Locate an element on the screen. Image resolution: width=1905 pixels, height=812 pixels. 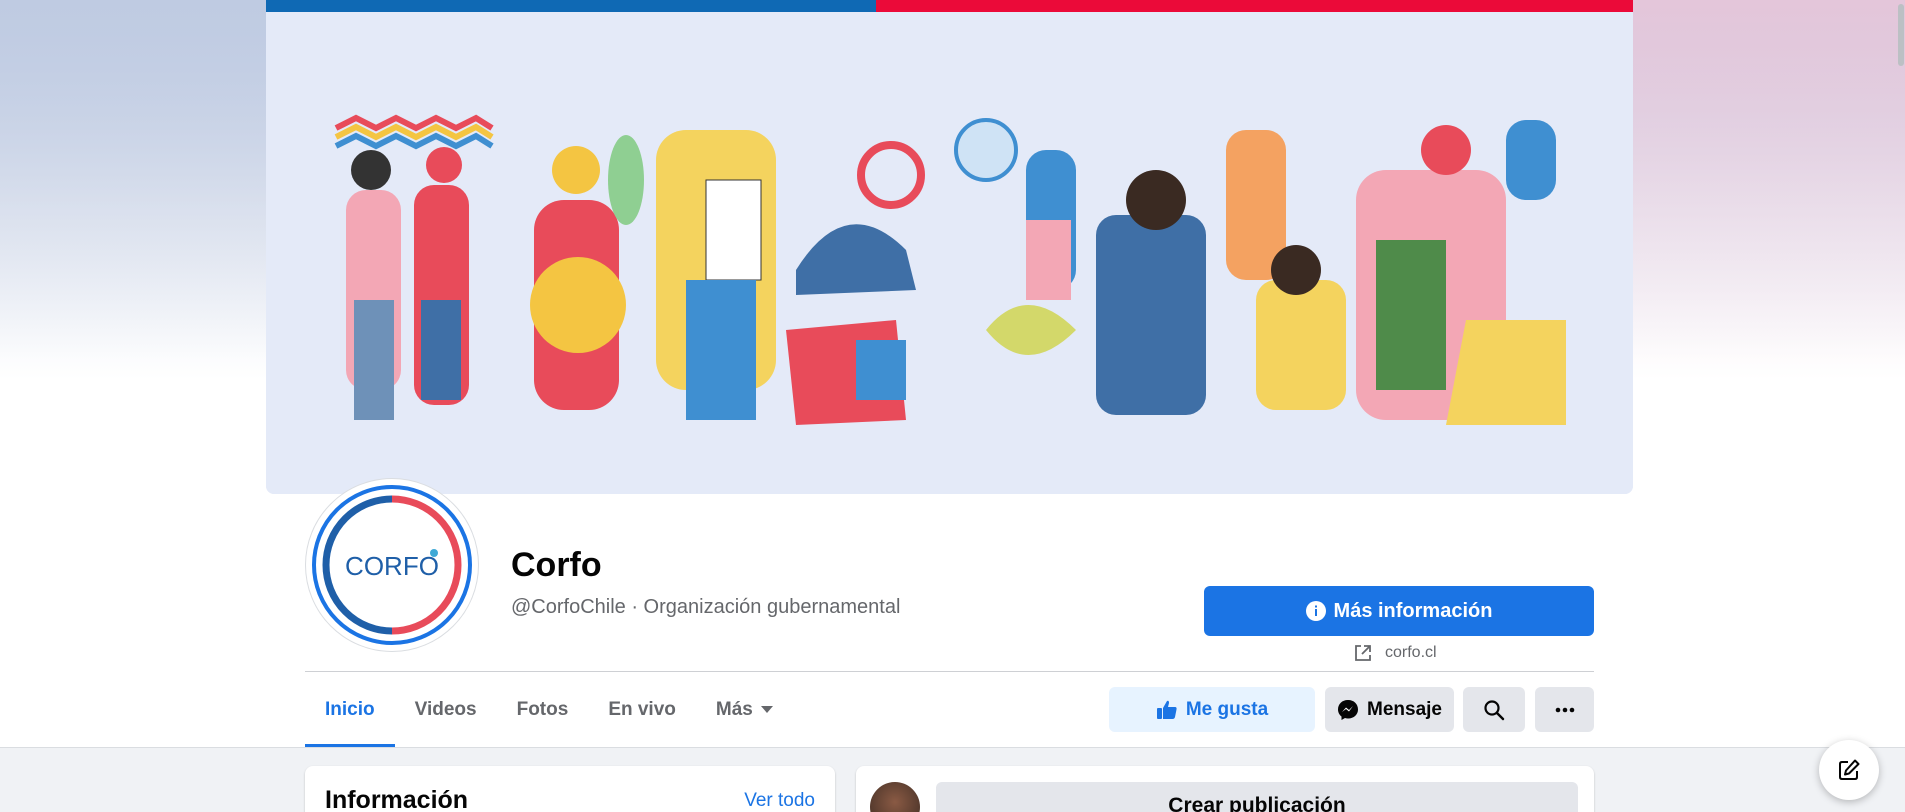
tab-inicio: Inicio is located at coordinates (350, 709).